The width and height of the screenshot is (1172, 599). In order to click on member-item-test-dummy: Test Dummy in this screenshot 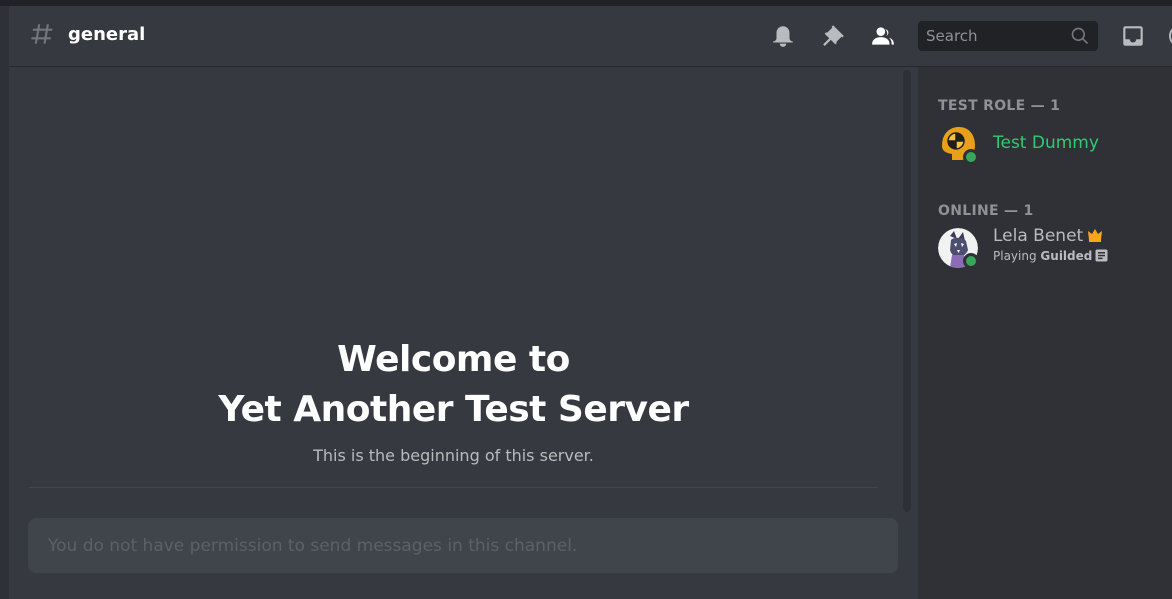, I will do `click(1048, 144)`.